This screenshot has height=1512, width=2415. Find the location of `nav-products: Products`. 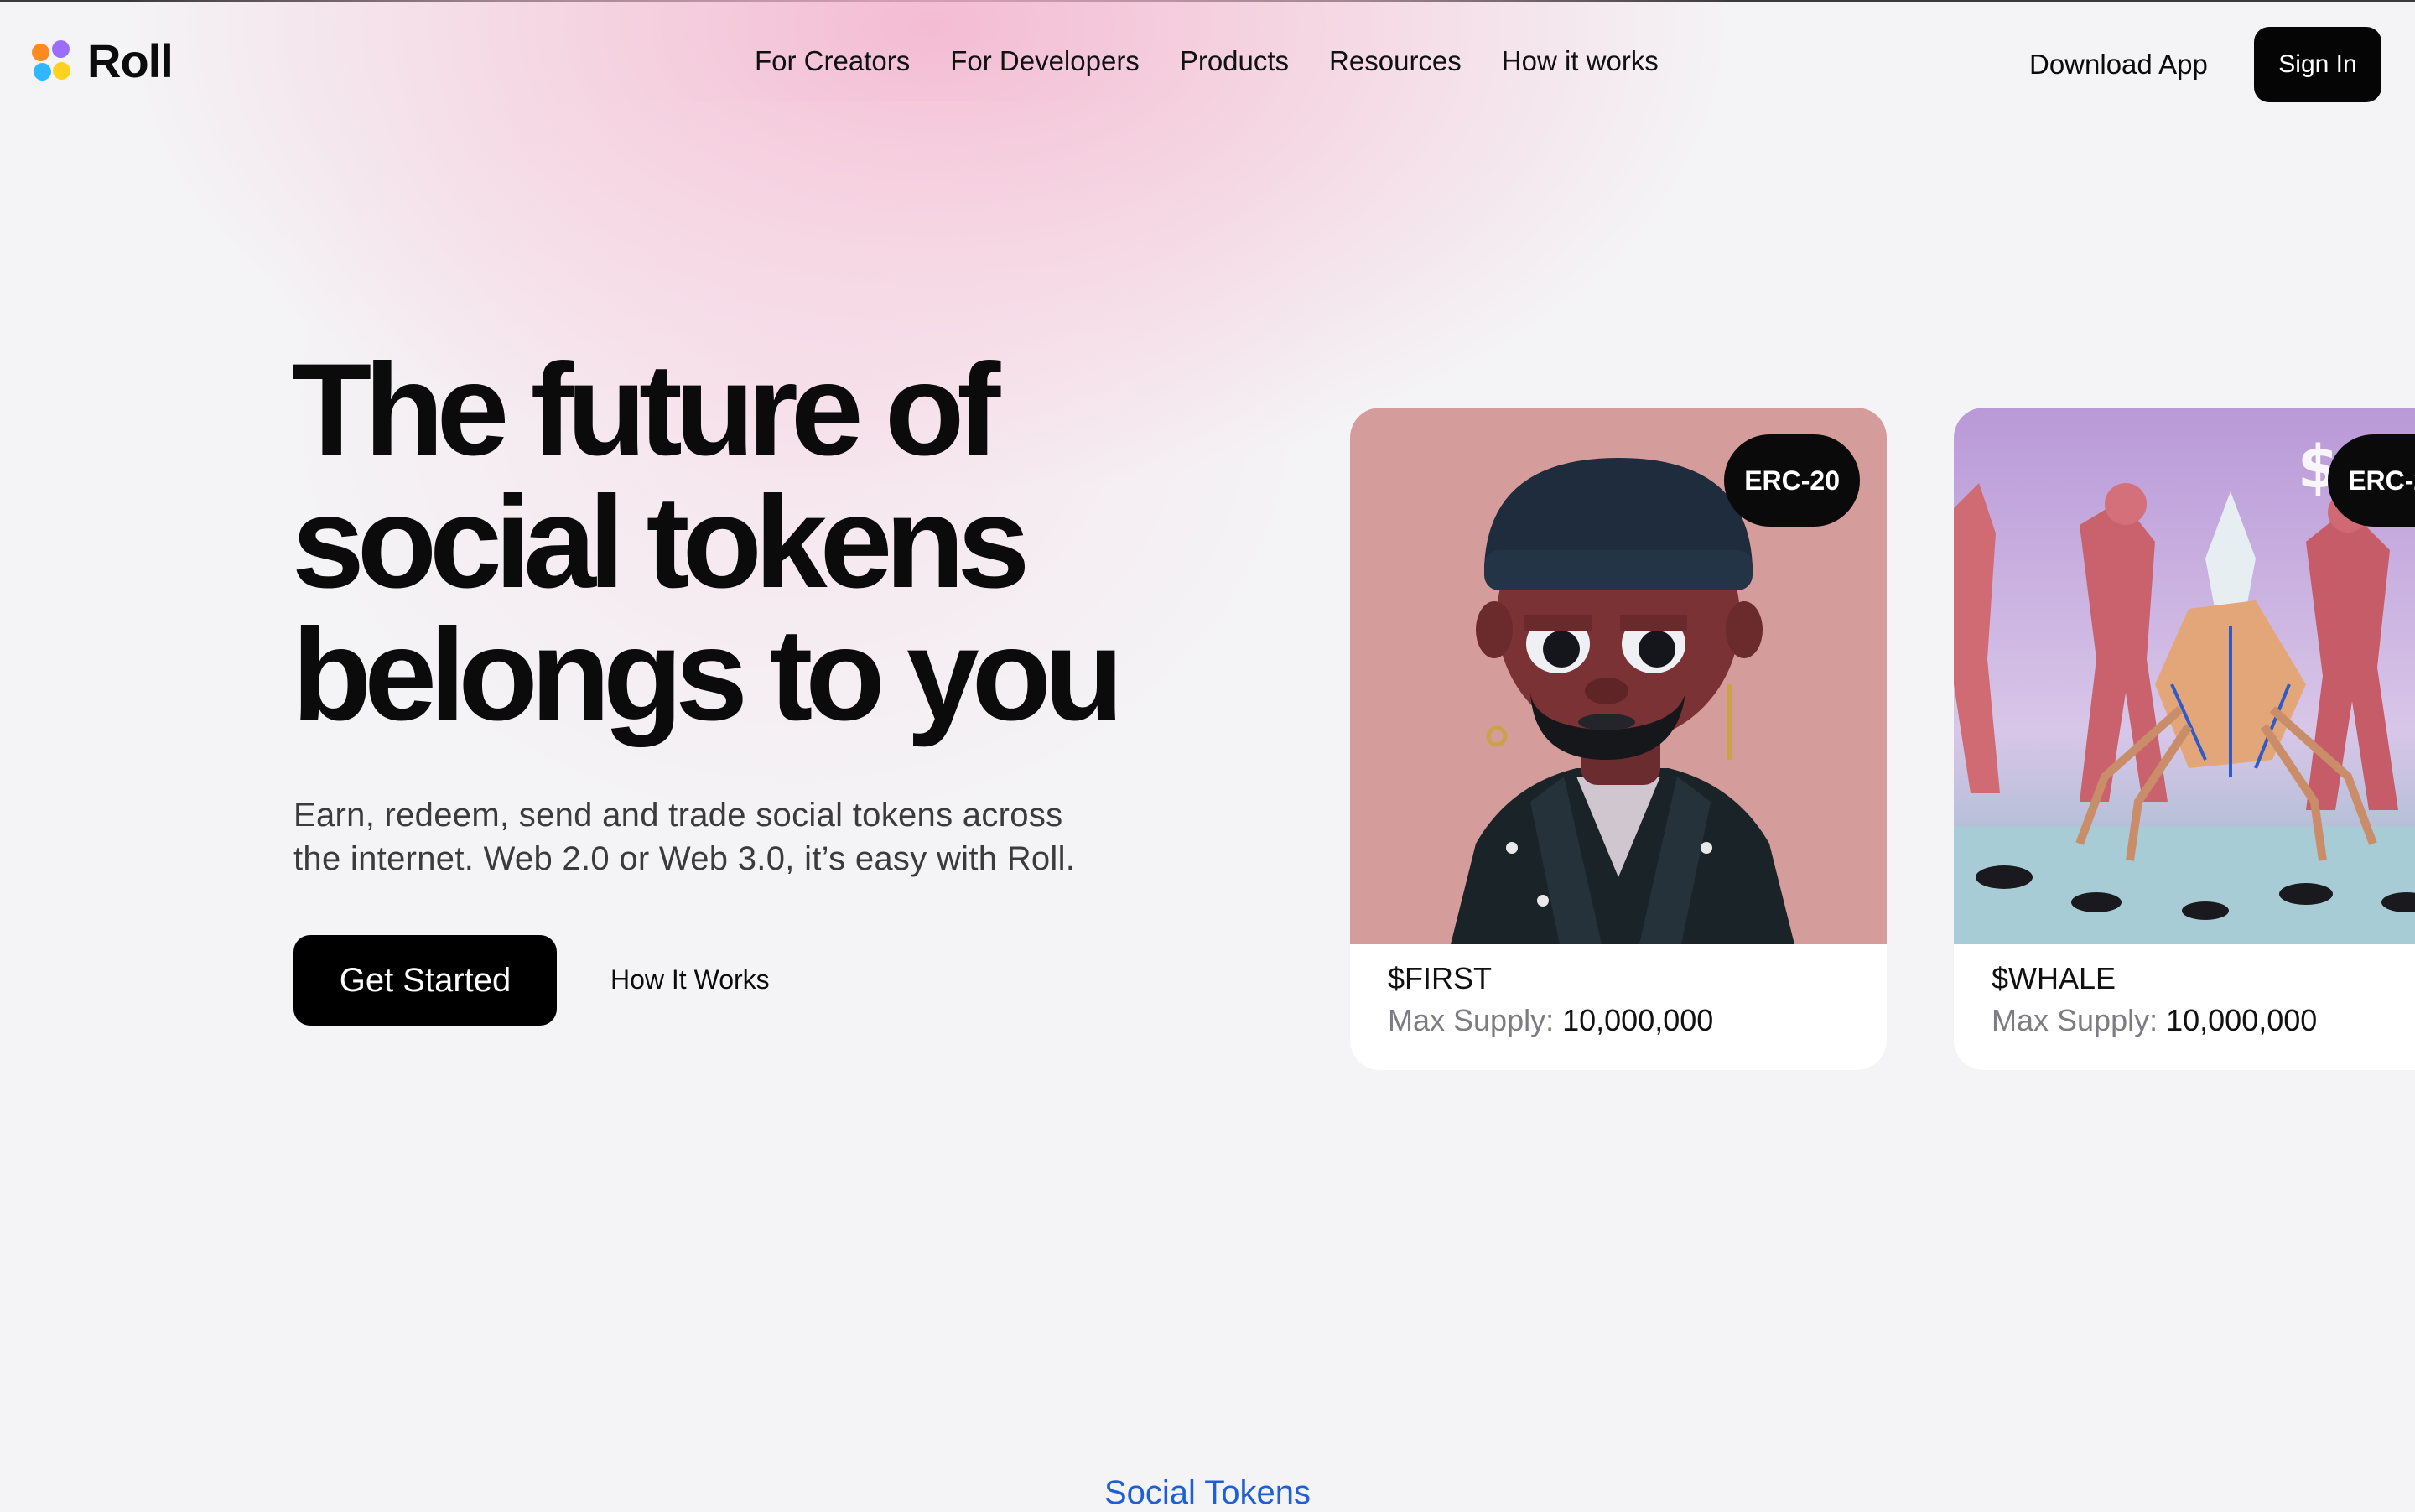

nav-products: Products is located at coordinates (1234, 61).